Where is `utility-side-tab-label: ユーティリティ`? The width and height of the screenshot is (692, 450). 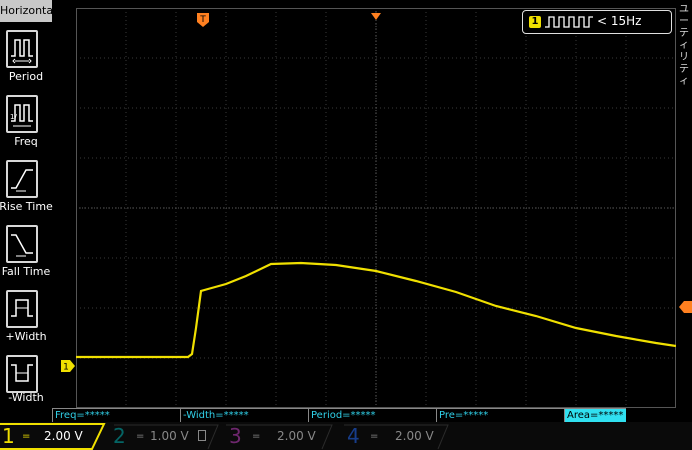
utility-side-tab-label: ユーティリティ is located at coordinates (684, 45).